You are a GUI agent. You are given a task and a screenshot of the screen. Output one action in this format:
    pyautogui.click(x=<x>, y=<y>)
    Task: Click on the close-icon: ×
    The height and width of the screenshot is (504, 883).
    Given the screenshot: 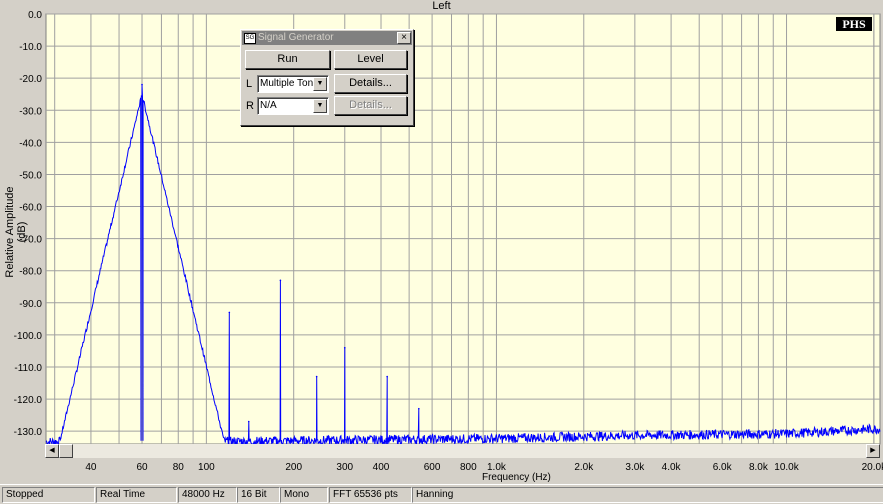 What is the action you would take?
    pyautogui.click(x=404, y=38)
    